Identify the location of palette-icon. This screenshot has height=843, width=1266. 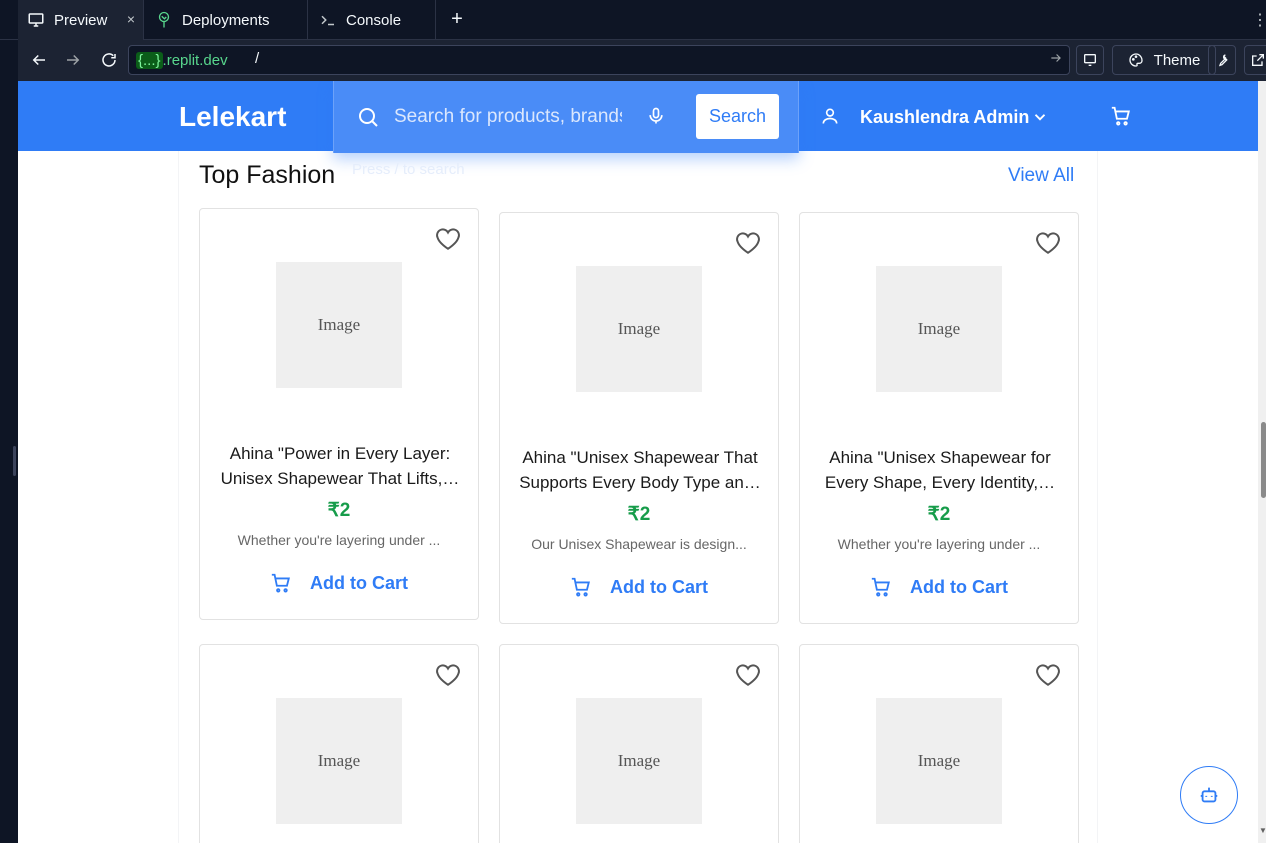
(1136, 60).